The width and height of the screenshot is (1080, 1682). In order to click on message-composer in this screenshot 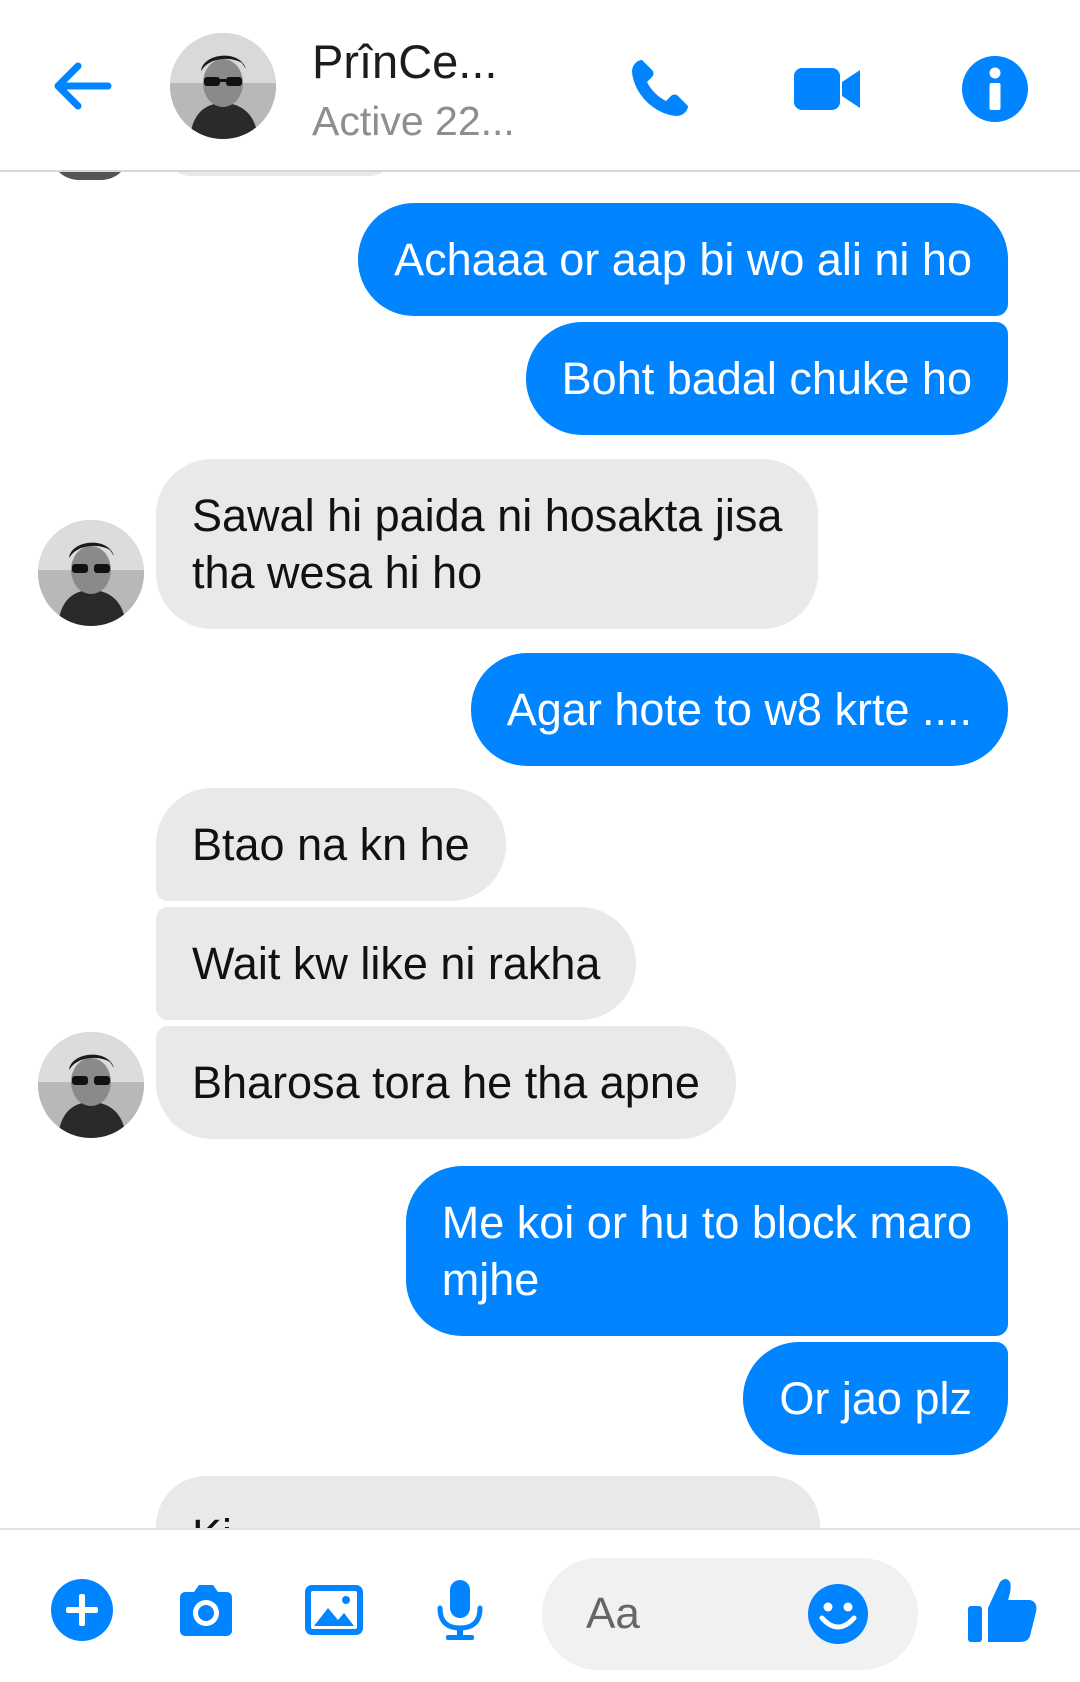, I will do `click(540, 1605)`.